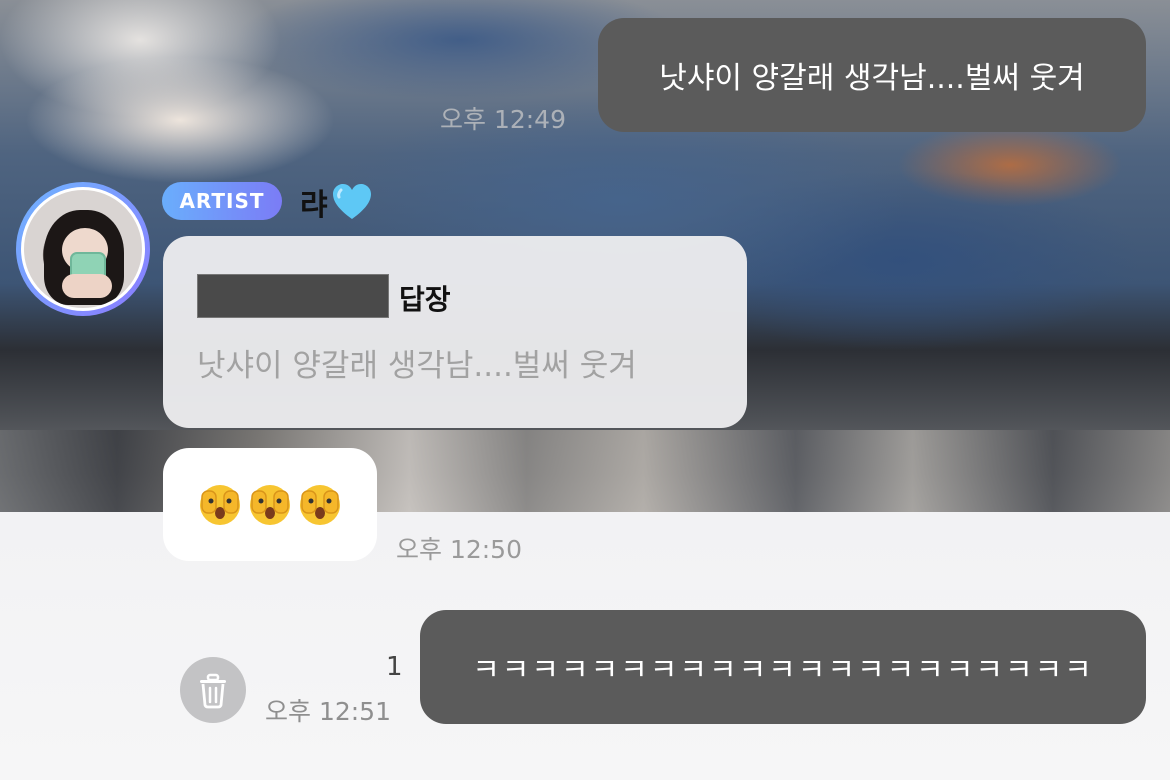  What do you see at coordinates (293, 296) in the screenshot?
I see `redacted-username` at bounding box center [293, 296].